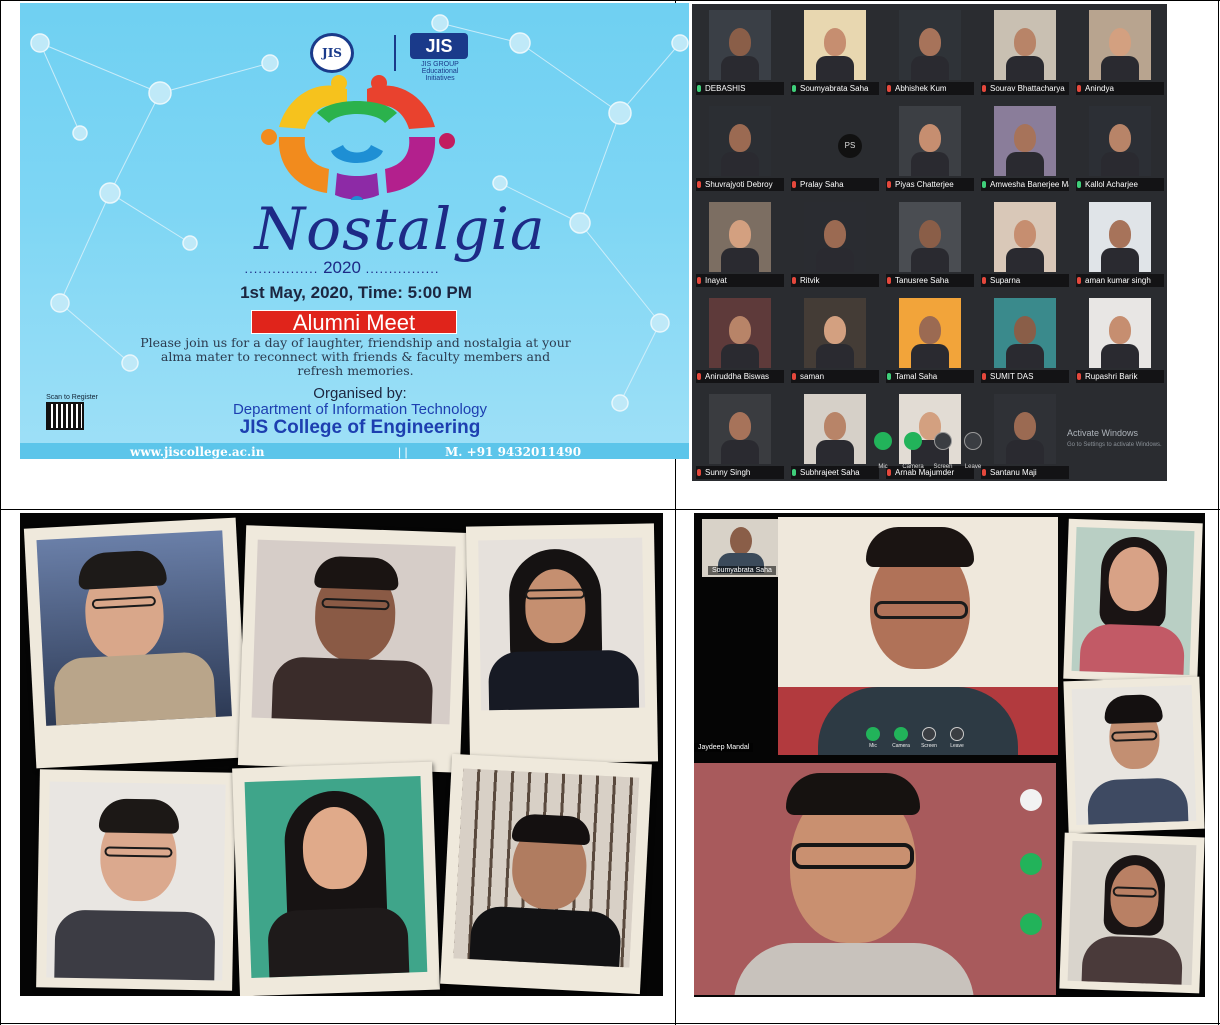 Image resolution: width=1220 pixels, height=1025 pixels. I want to click on participant-tile: Sunny Singh, so click(740, 435).